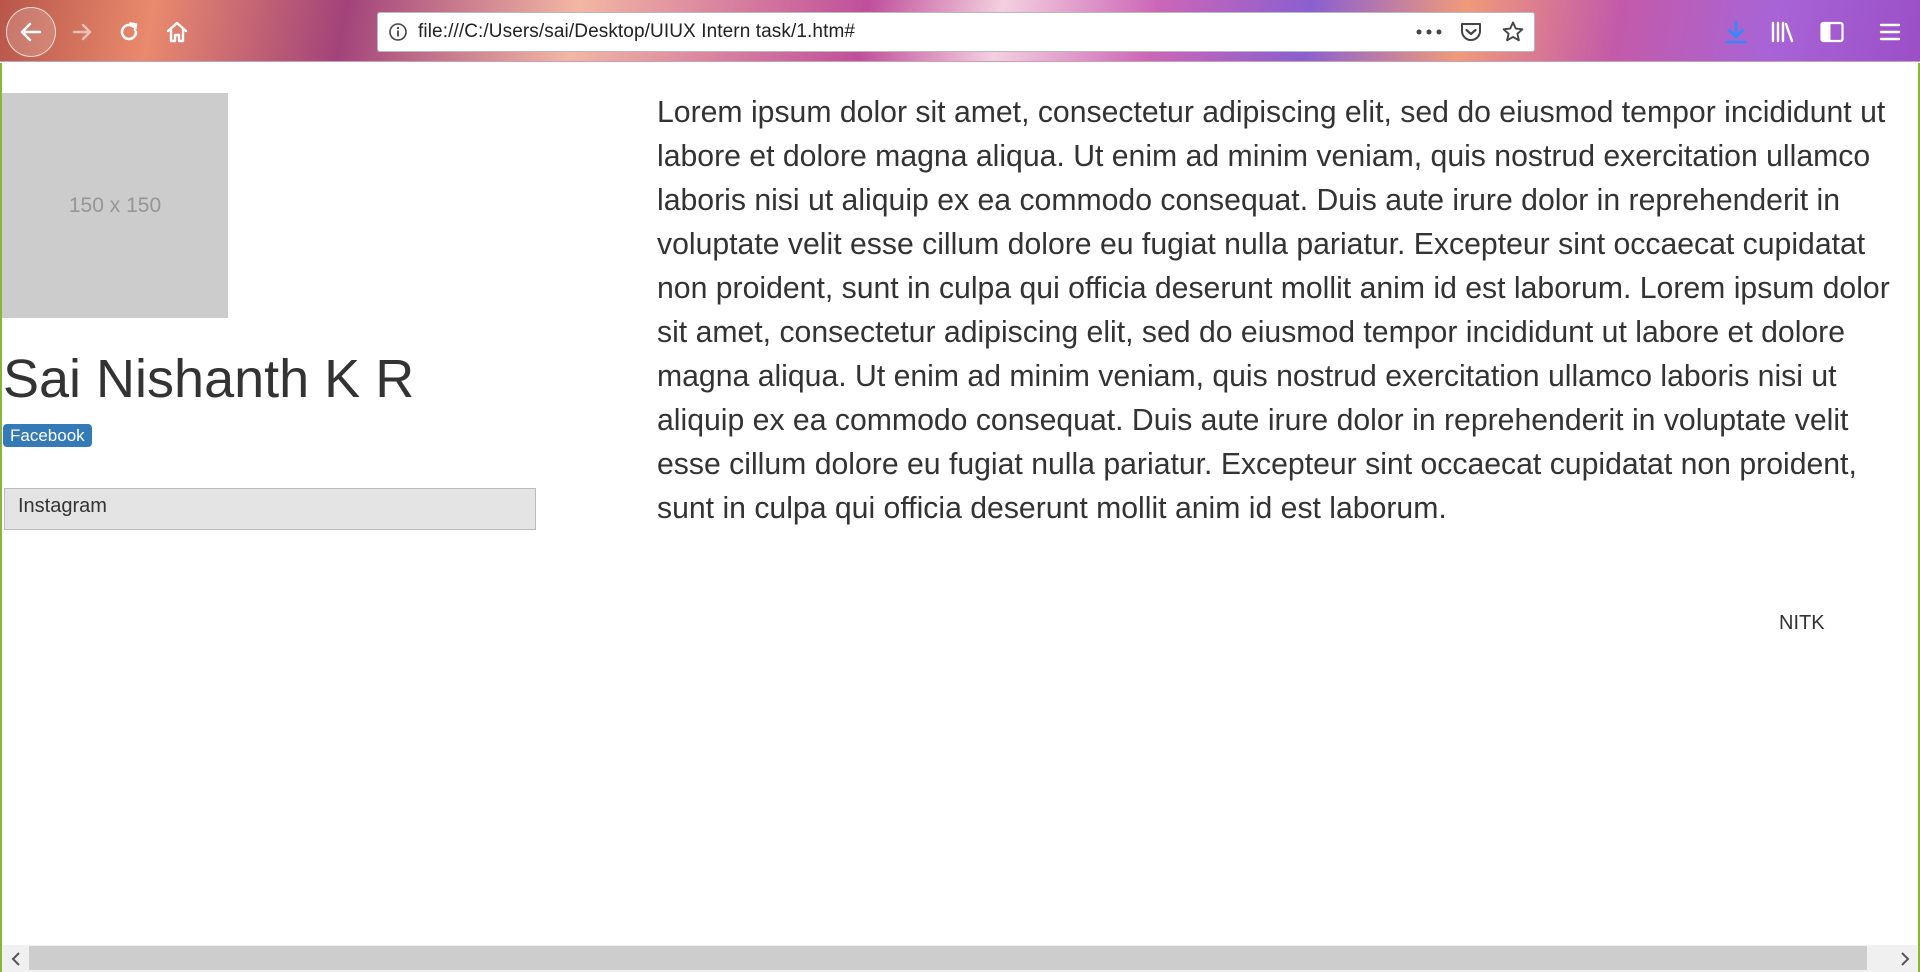 This screenshot has width=1920, height=972. I want to click on hamburger-menu-icon, so click(1890, 32).